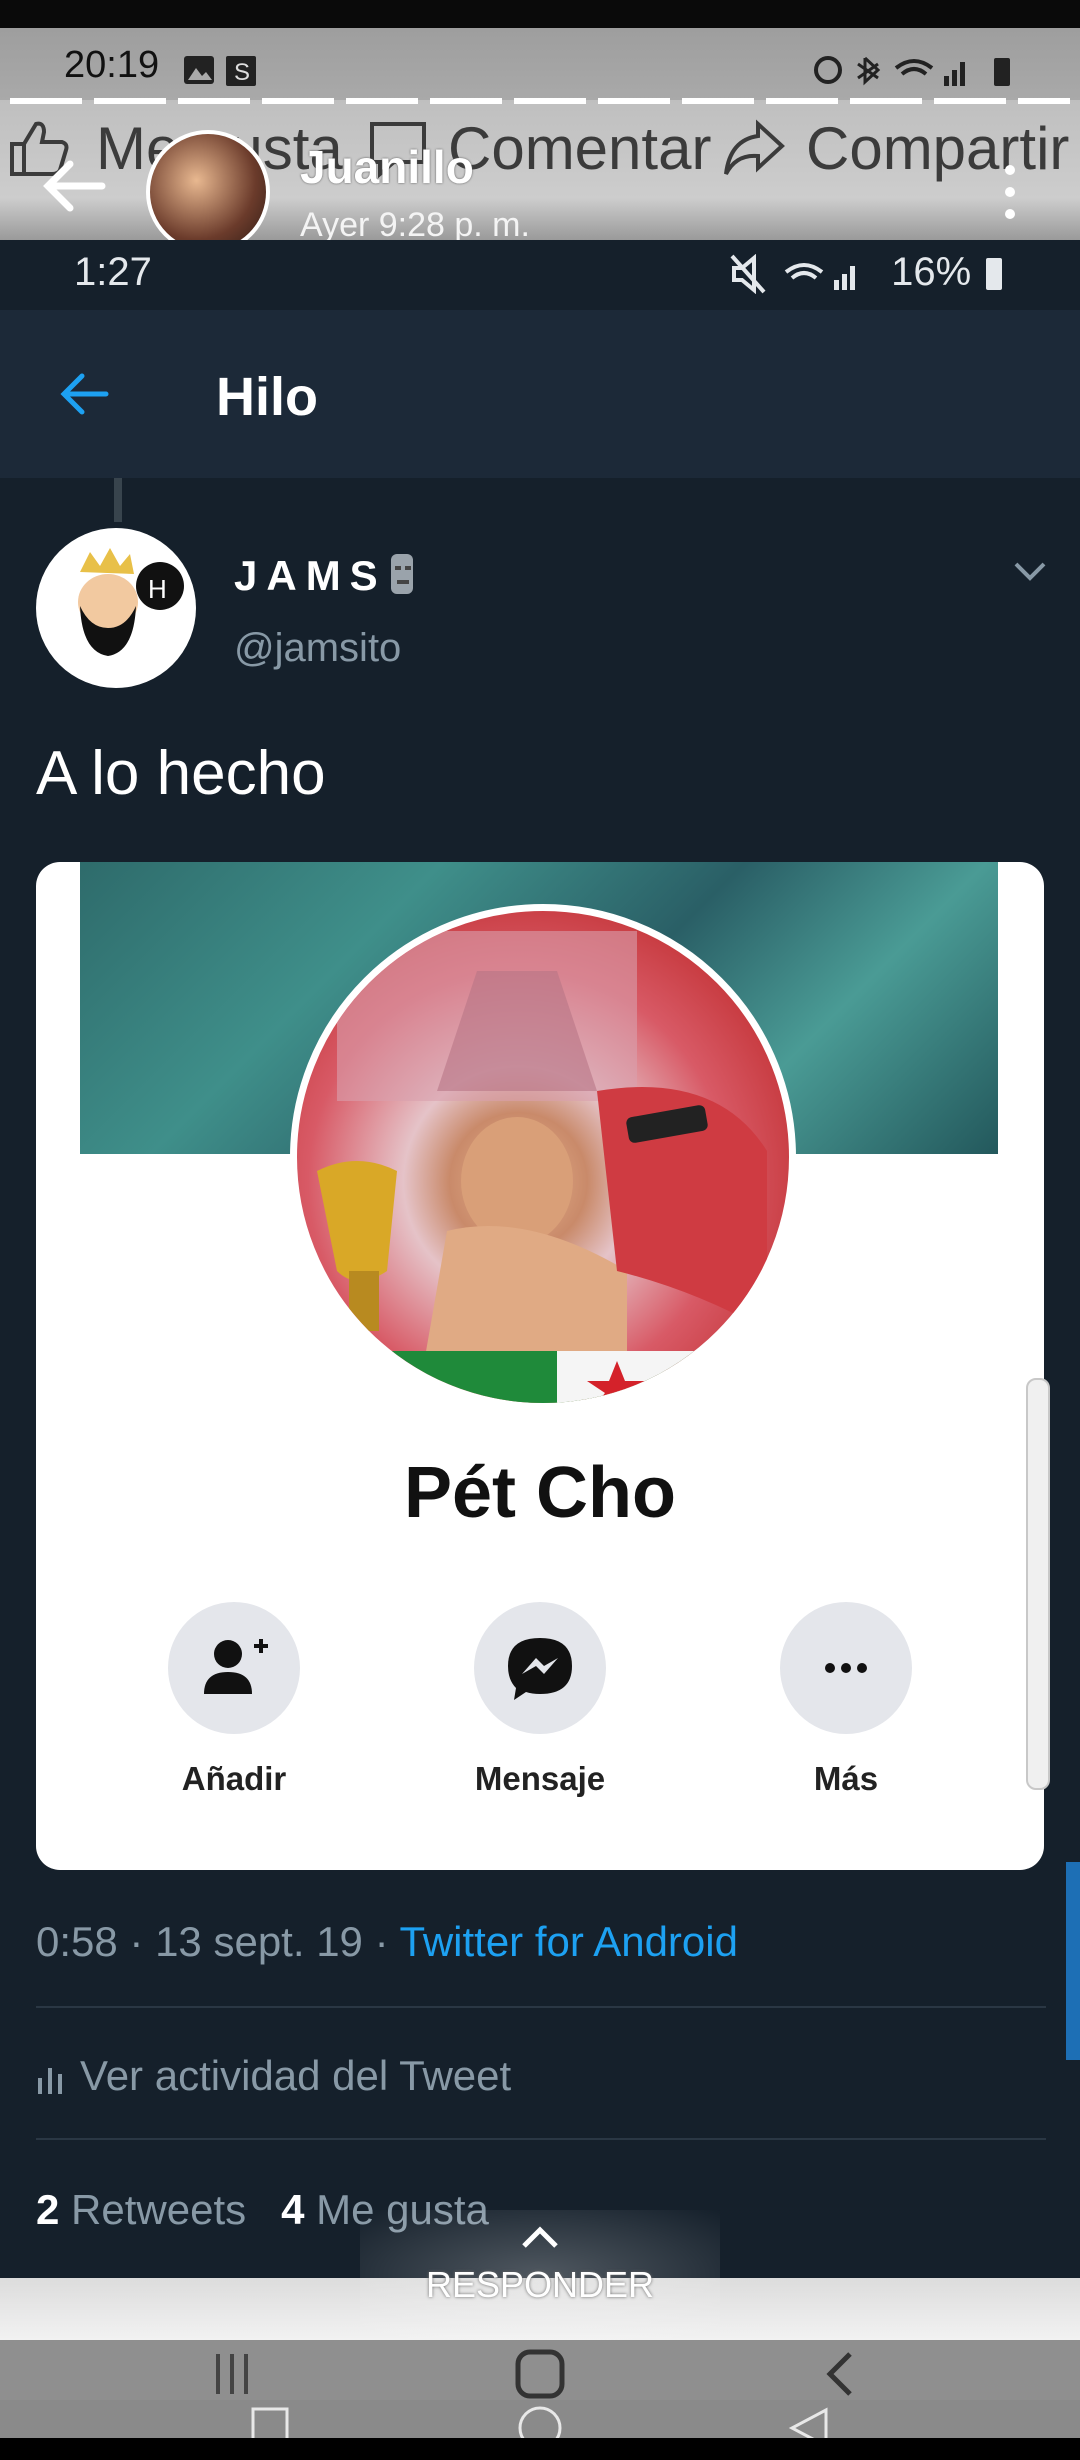 The width and height of the screenshot is (1080, 2460). Describe the element at coordinates (792, 274) in the screenshot. I see `mute-wifi-signal-icons` at that location.